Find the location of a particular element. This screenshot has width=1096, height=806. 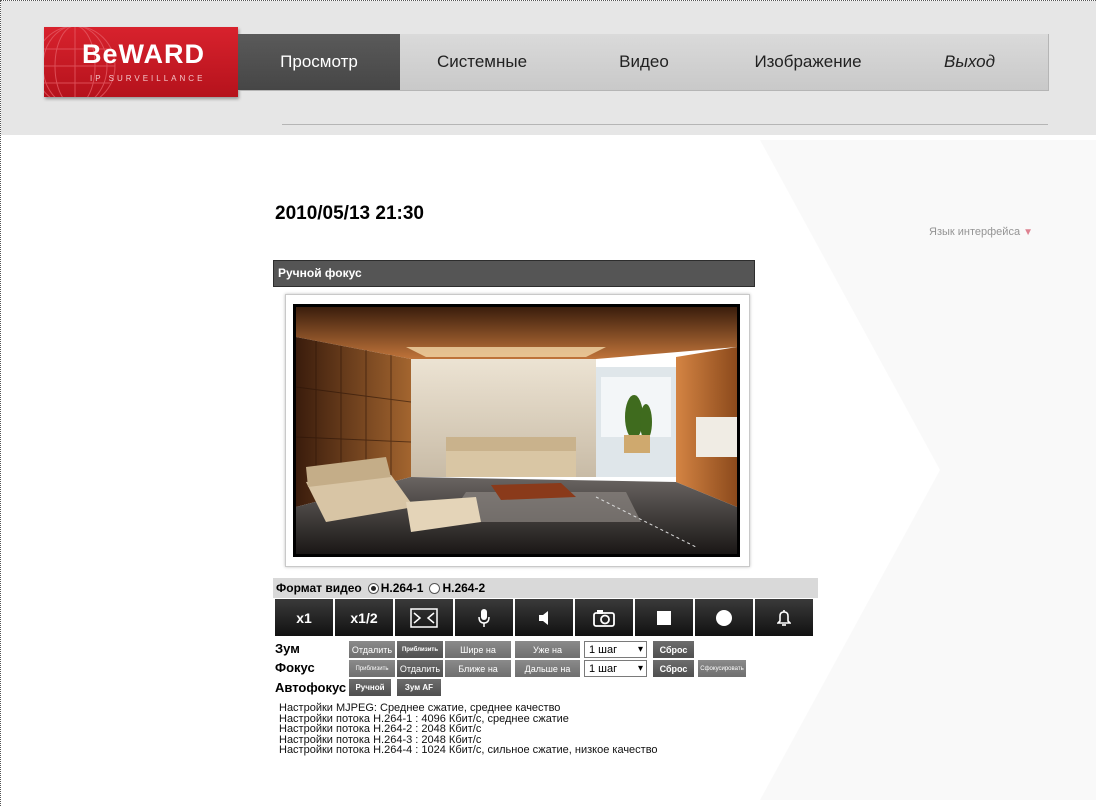

format-option-h264-2: H.264-2 is located at coordinates (464, 588).